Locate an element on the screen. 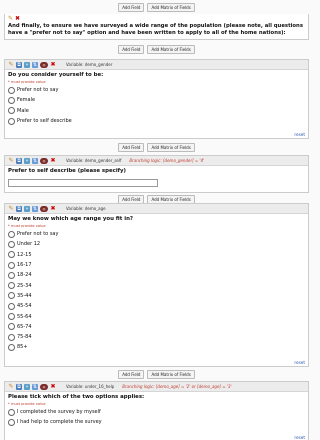 Image resolution: width=320 pixels, height=440 pixels. question-label: Prefer to self describe (please specify) is located at coordinates (67, 171).